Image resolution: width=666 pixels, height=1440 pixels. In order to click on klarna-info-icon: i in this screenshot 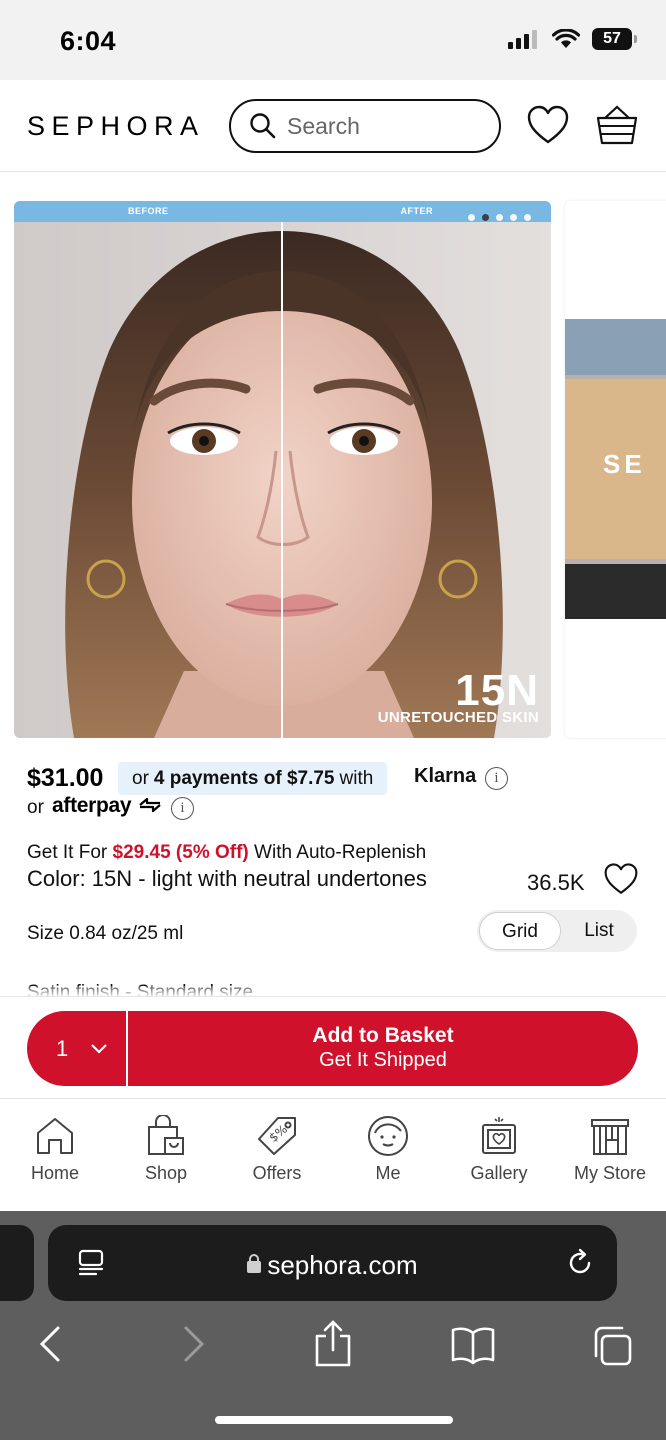, I will do `click(496, 778)`.